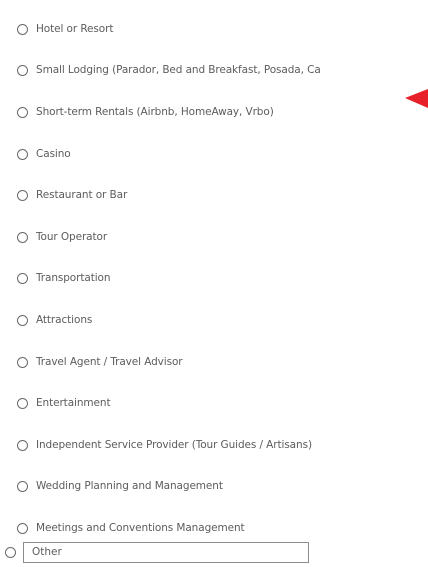 The image size is (428, 567). I want to click on option-other, so click(154, 552).